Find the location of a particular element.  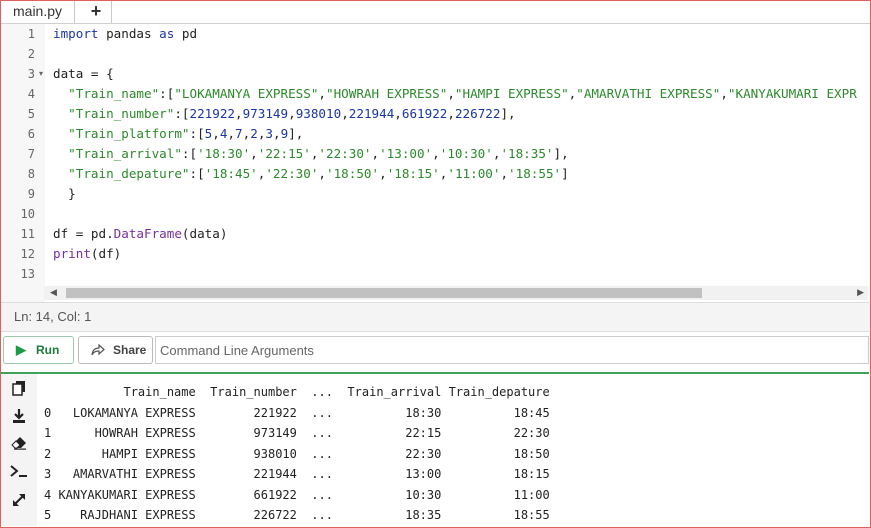

code-token: pandas is located at coordinates (129, 33).